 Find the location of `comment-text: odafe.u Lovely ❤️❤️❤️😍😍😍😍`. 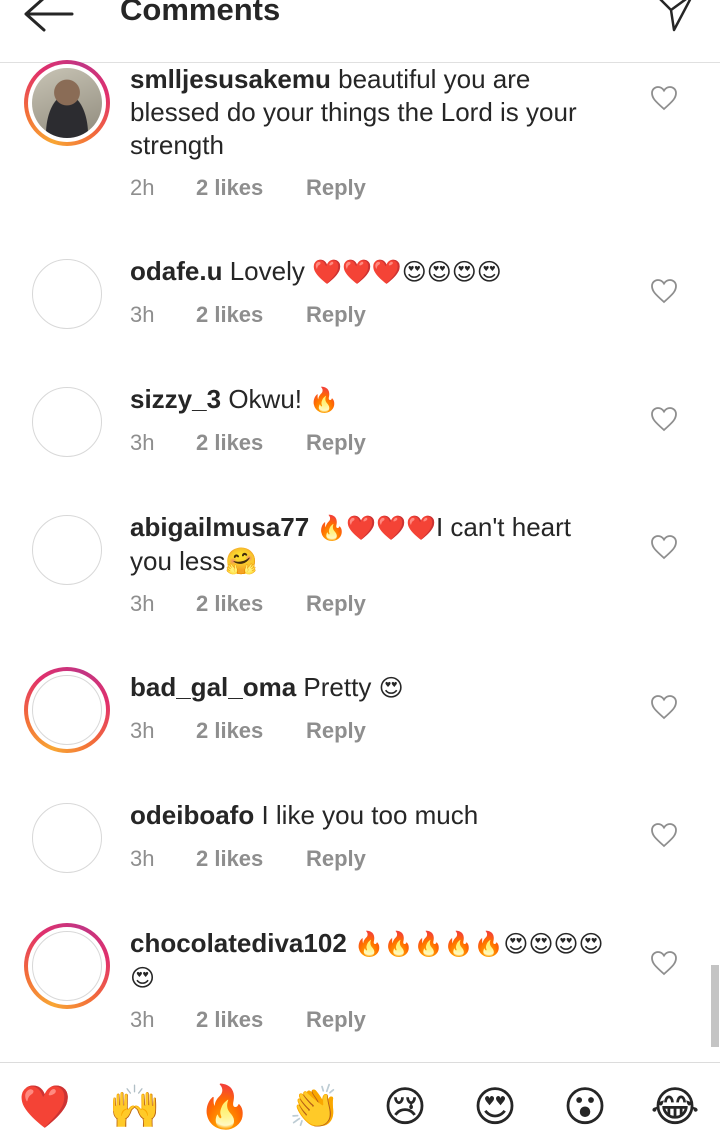

comment-text: odafe.u Lovely ❤️❤️❤️😍😍😍😍 is located at coordinates (375, 272).